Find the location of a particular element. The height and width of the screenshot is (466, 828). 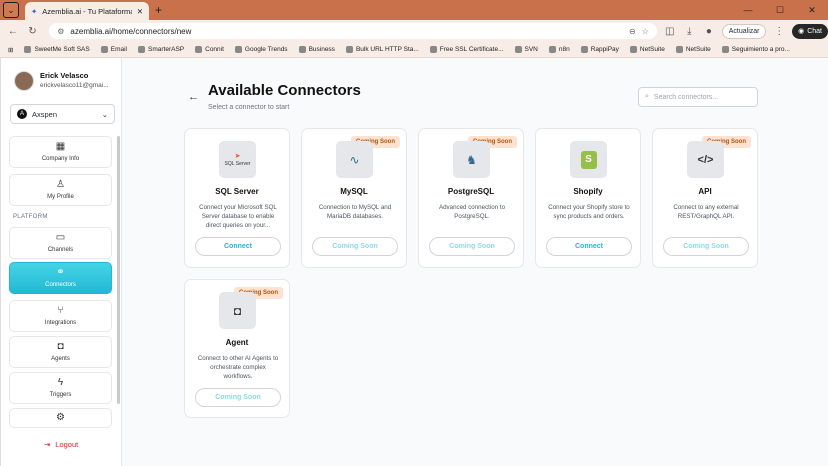

bookmark-star-icon: ☆ is located at coordinates (645, 31).